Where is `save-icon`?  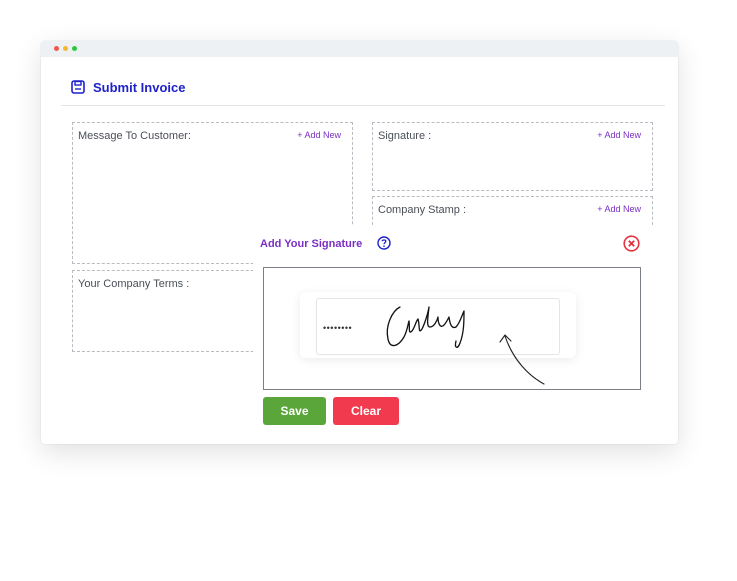 save-icon is located at coordinates (78, 87).